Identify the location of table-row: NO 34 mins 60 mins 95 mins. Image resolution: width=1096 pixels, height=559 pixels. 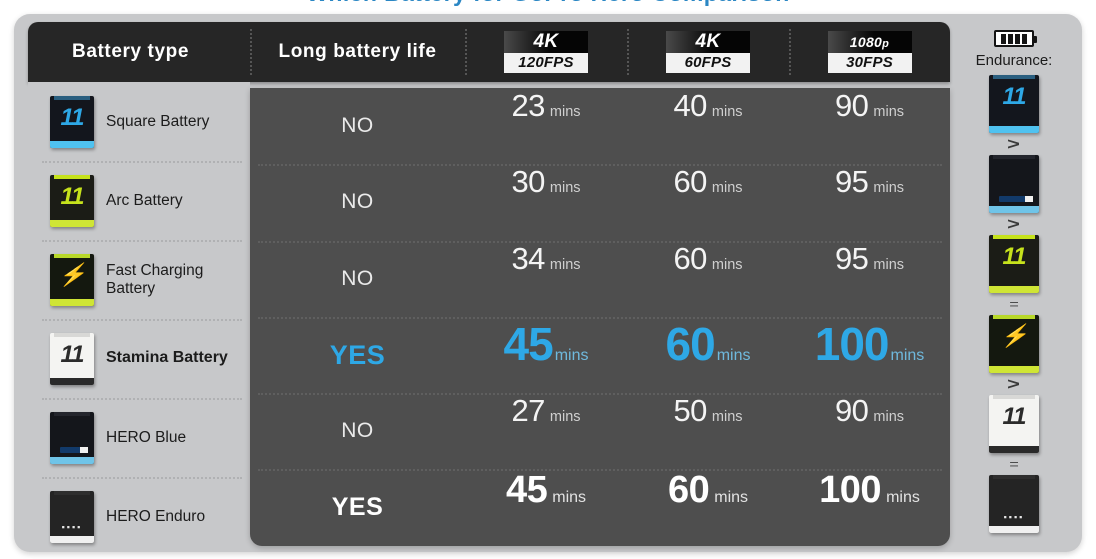
(600, 278).